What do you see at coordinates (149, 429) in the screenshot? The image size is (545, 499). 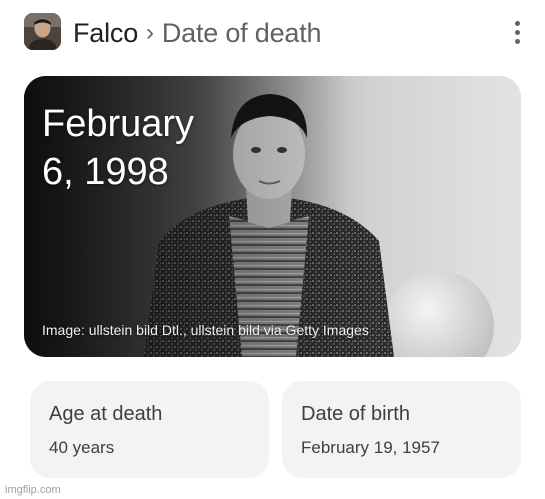 I see `age-at-death-card: Age at death 40 years` at bounding box center [149, 429].